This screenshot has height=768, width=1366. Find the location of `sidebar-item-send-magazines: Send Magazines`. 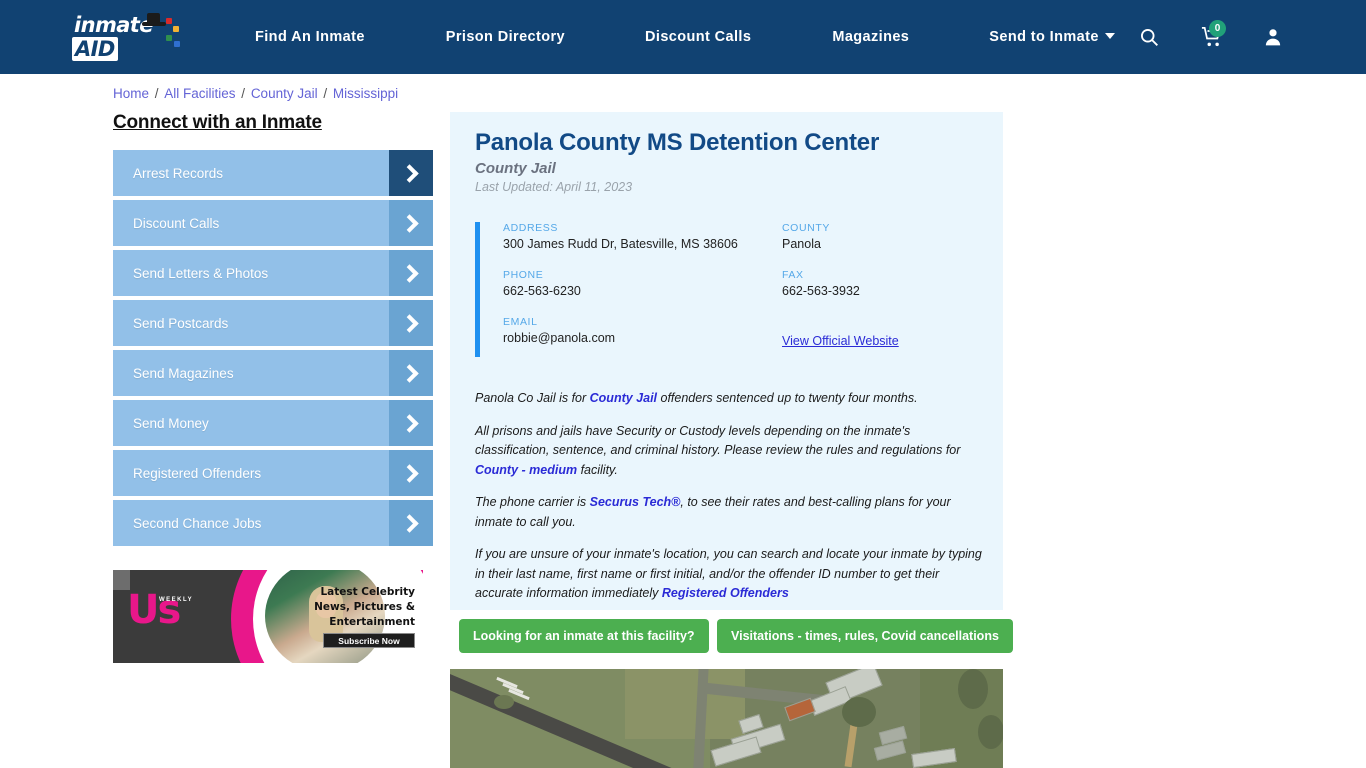

sidebar-item-send-magazines: Send Magazines is located at coordinates (273, 373).